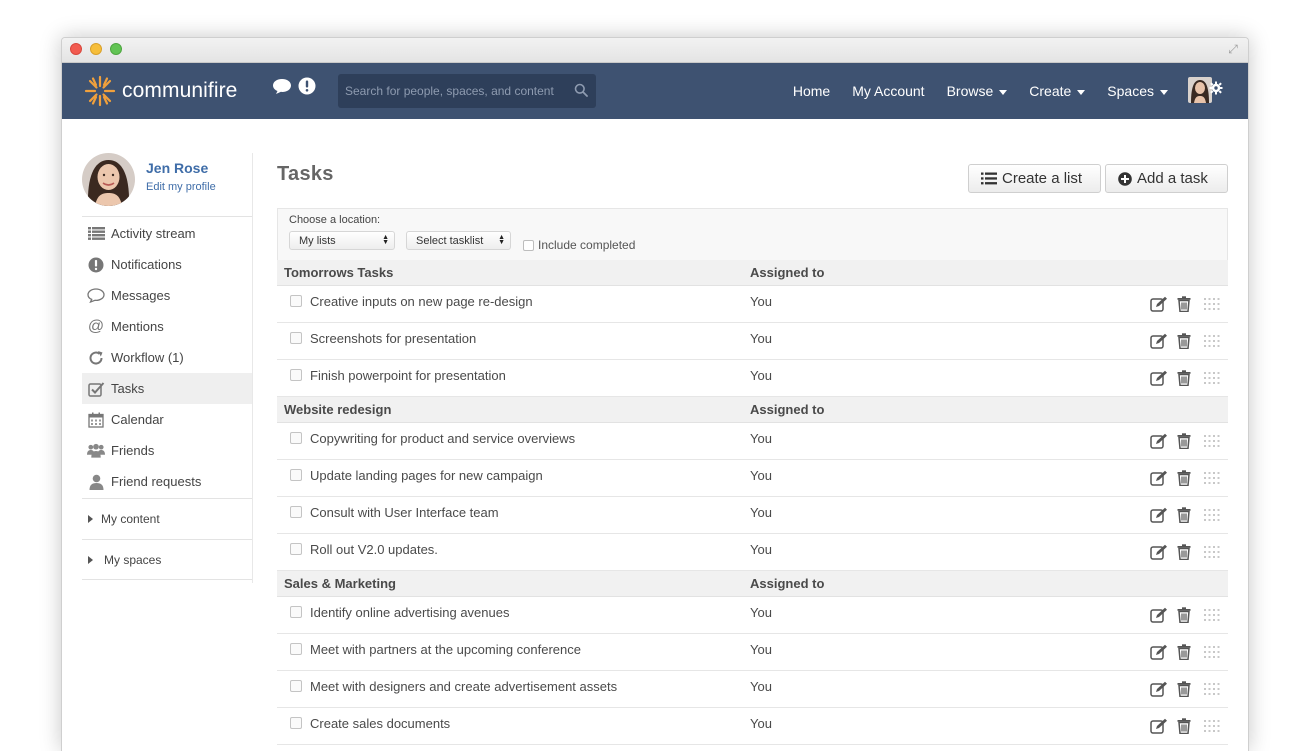  What do you see at coordinates (1057, 91) in the screenshot?
I see `nav-create: Create` at bounding box center [1057, 91].